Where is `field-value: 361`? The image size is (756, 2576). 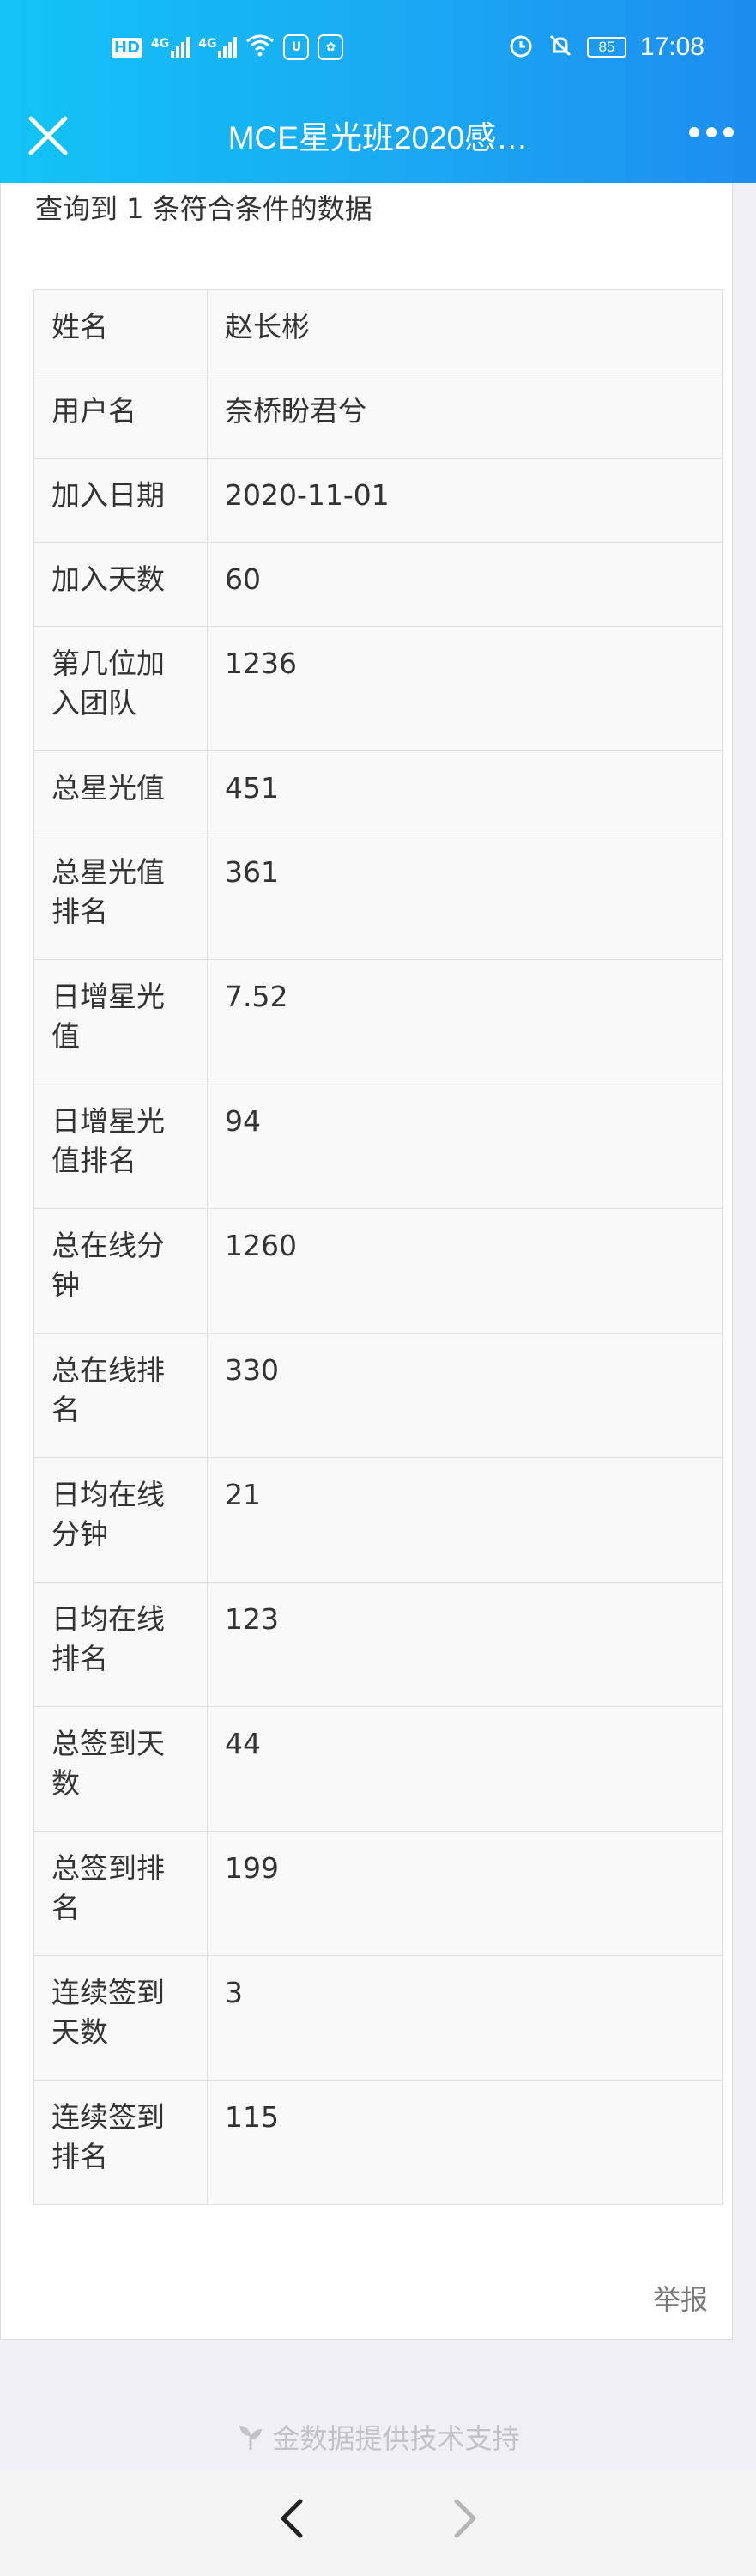
field-value: 361 is located at coordinates (465, 897).